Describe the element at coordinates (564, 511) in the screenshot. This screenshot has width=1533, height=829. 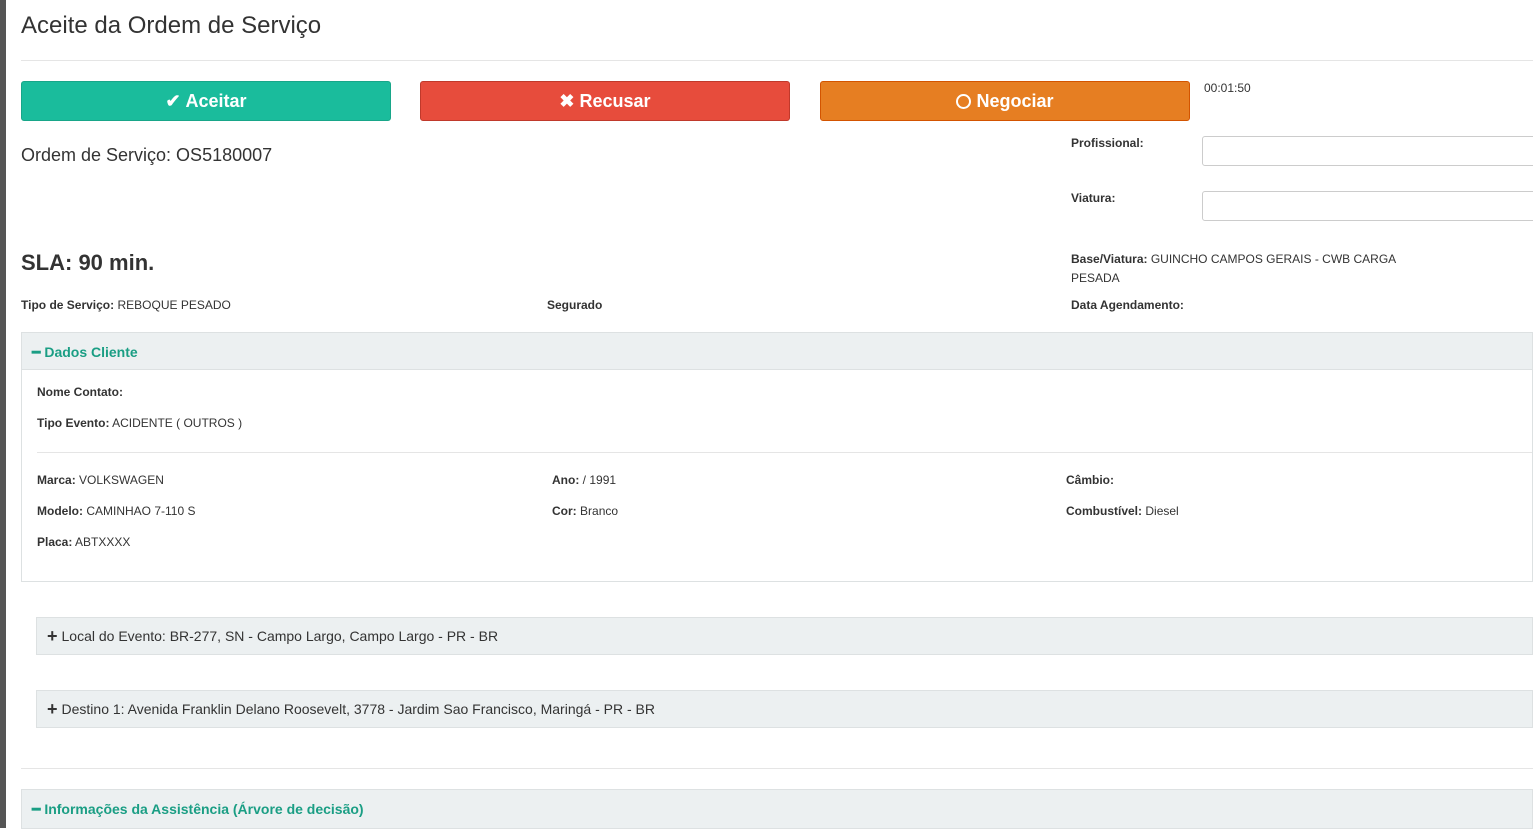
I see `cor-label: Cor:` at that location.